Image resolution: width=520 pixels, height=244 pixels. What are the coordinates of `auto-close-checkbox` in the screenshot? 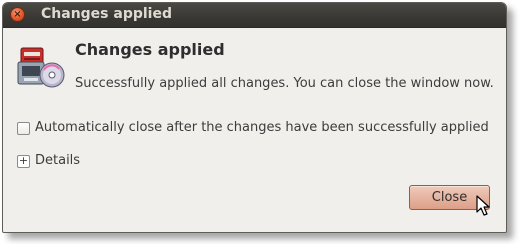 It's located at (23, 128).